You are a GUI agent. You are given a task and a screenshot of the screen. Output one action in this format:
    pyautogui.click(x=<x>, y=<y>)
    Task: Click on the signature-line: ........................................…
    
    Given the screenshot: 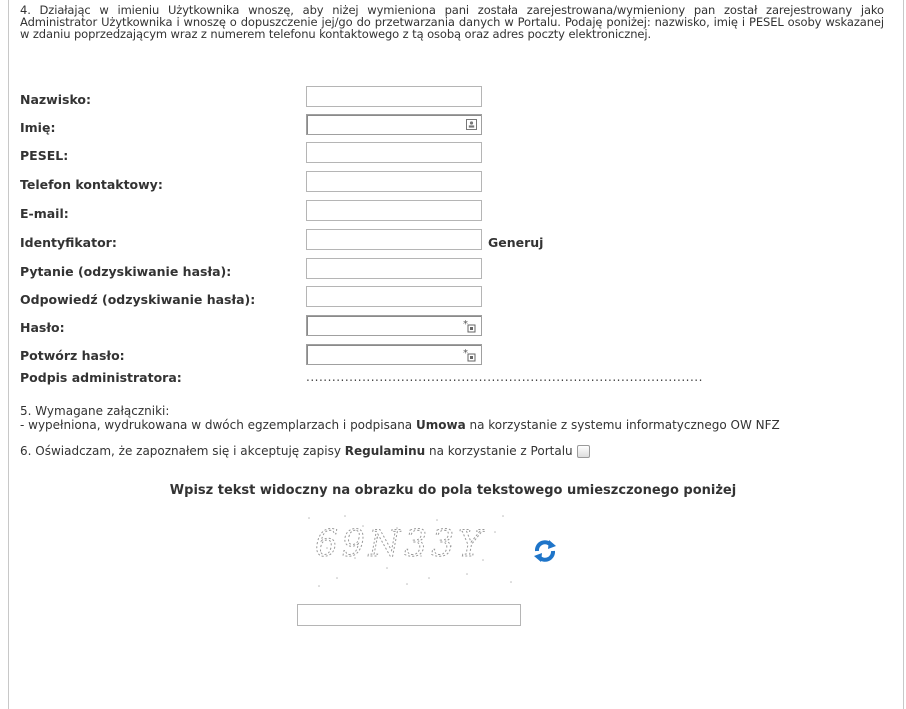 What is the action you would take?
    pyautogui.click(x=504, y=377)
    